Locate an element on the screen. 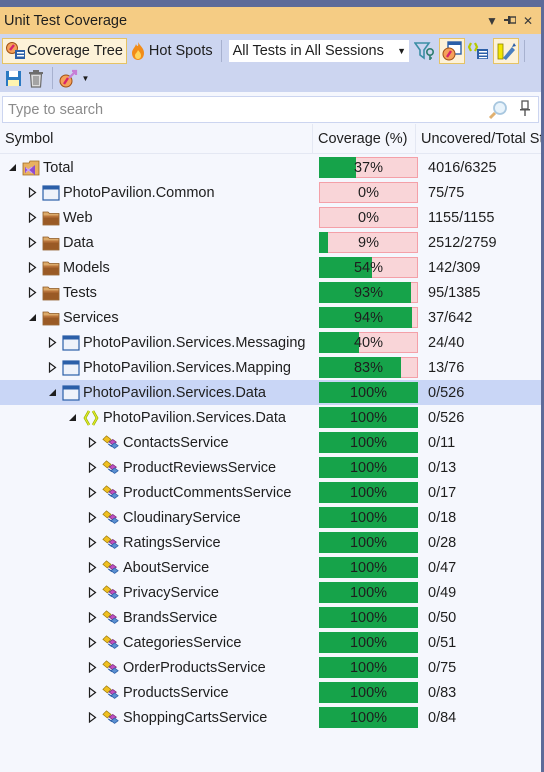 This screenshot has height=772, width=544. save-button is located at coordinates (13, 78).